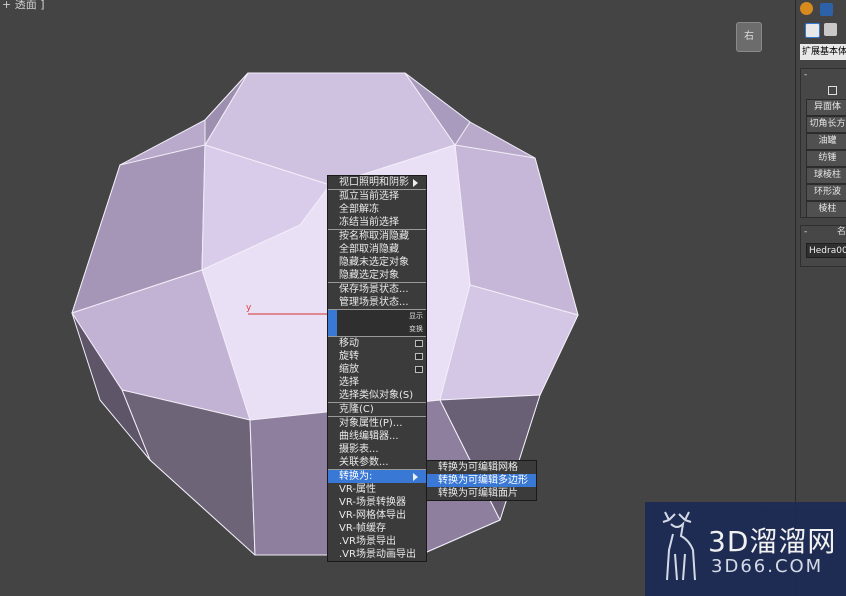 The image size is (846, 596). I want to click on menu-item: 选择, so click(377, 382).